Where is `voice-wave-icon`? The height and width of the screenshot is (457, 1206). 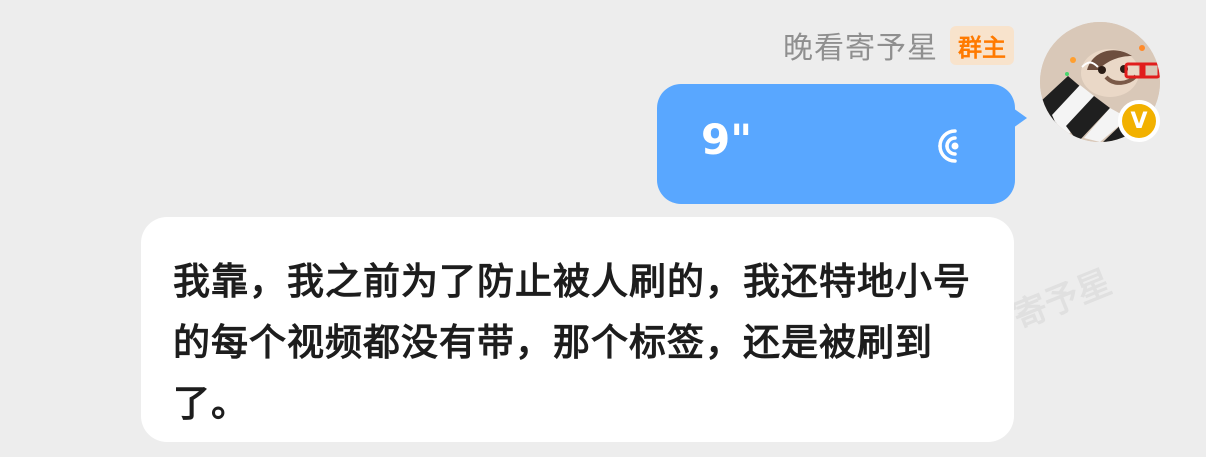 voice-wave-icon is located at coordinates (948, 146).